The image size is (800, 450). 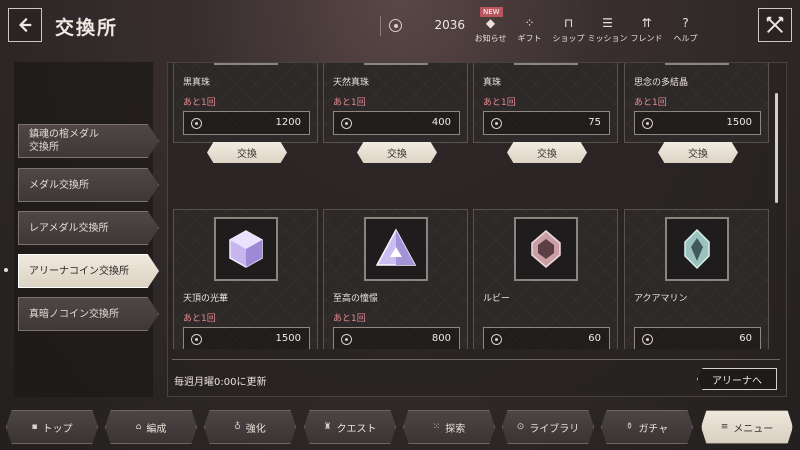 What do you see at coordinates (25, 25) in the screenshot?
I see `back-button` at bounding box center [25, 25].